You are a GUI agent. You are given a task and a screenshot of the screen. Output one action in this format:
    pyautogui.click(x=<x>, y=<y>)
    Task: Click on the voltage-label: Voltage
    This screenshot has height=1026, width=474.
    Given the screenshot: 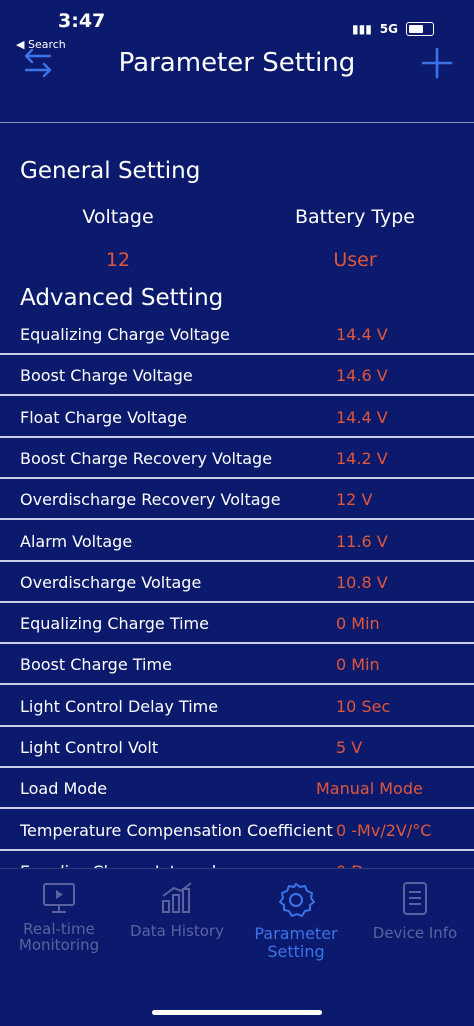 What is the action you would take?
    pyautogui.click(x=118, y=217)
    